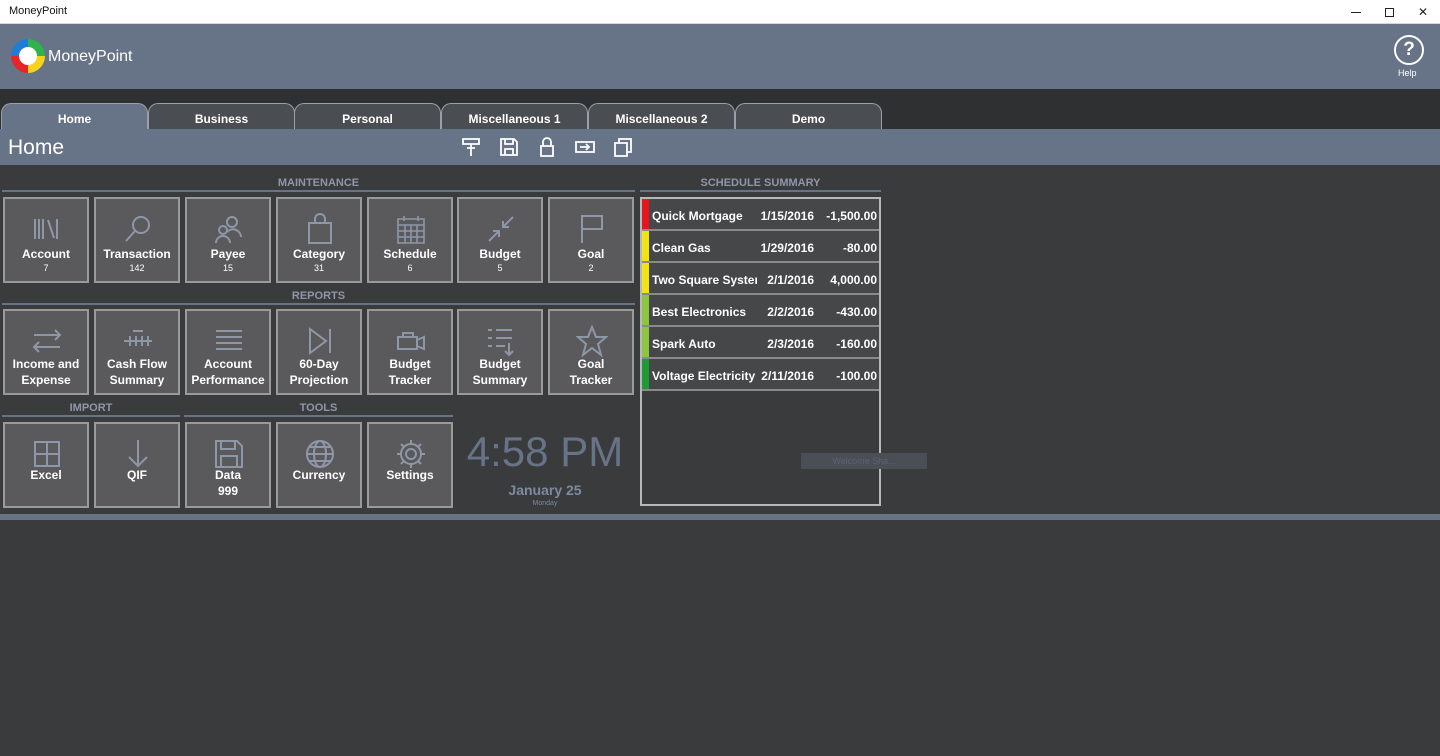 This screenshot has height=756, width=1440. Describe the element at coordinates (221, 116) in the screenshot. I see `tab-business: Business` at that location.